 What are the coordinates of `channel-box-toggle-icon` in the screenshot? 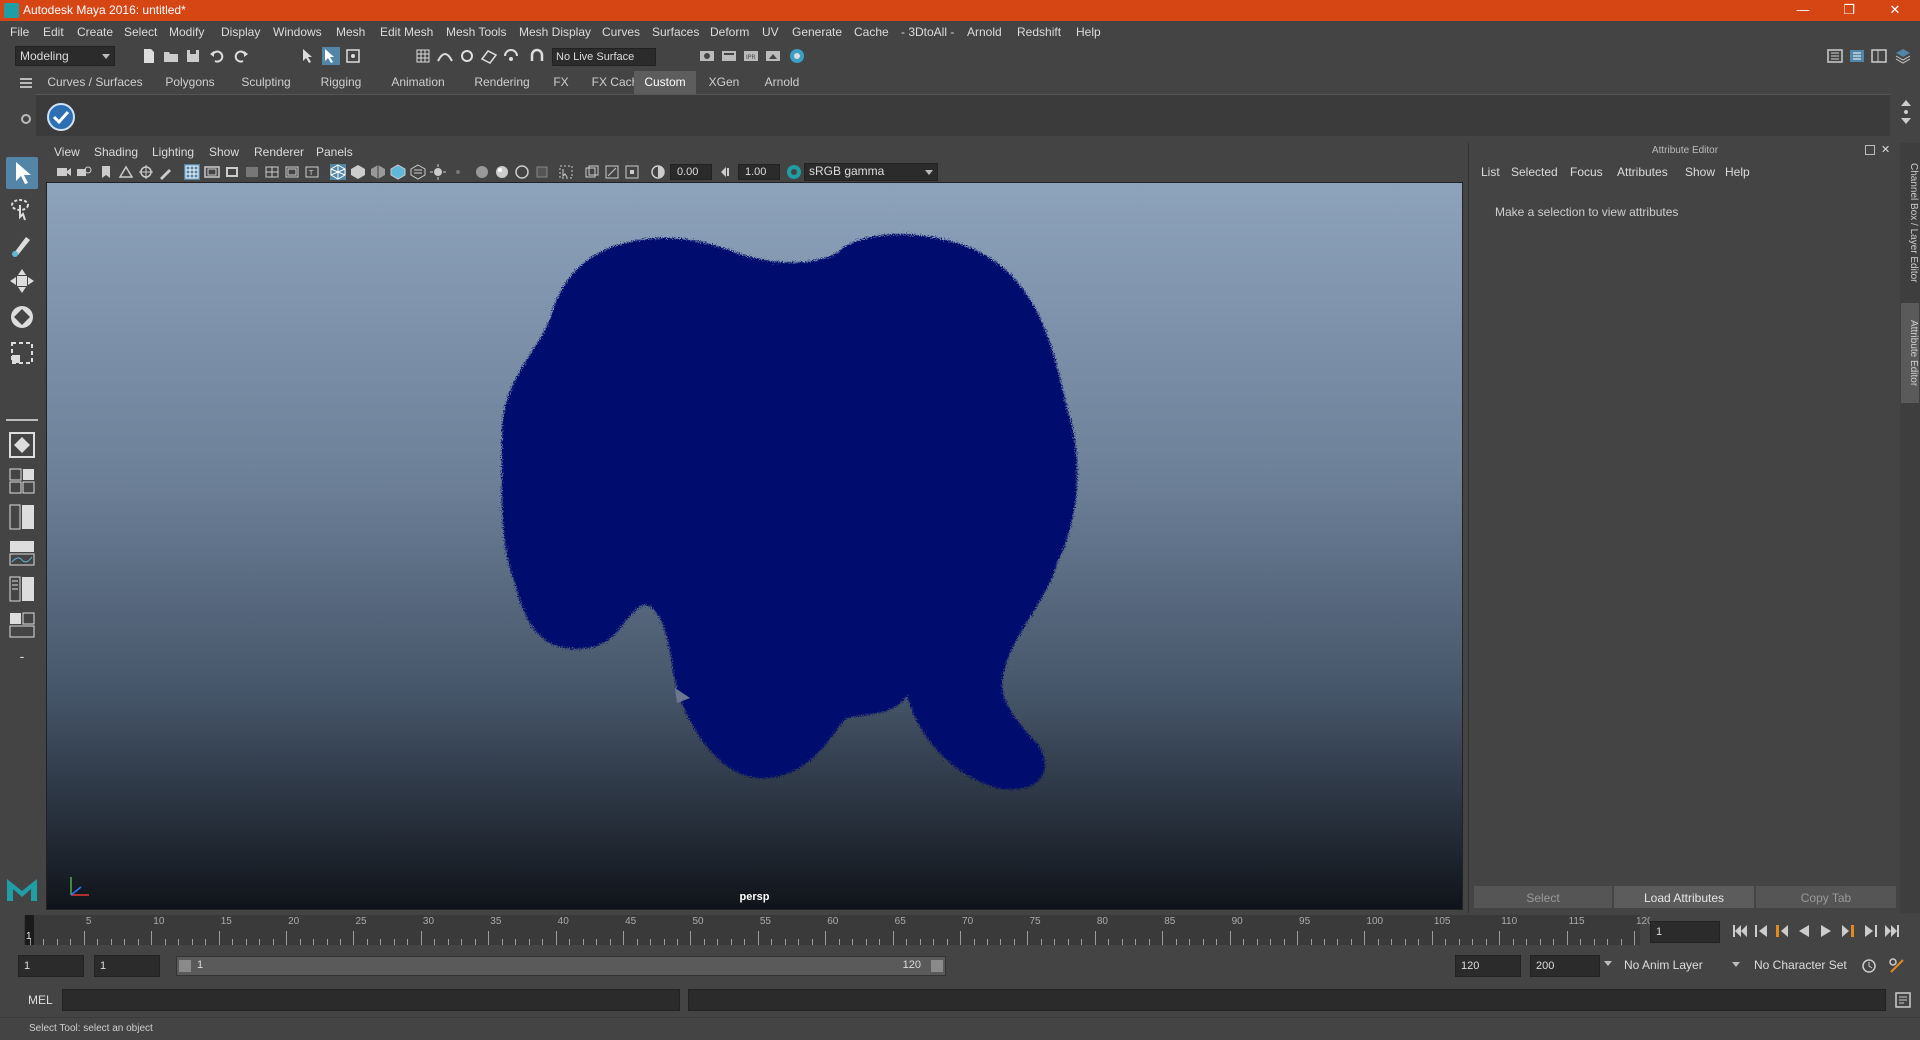 It's located at (1903, 56).